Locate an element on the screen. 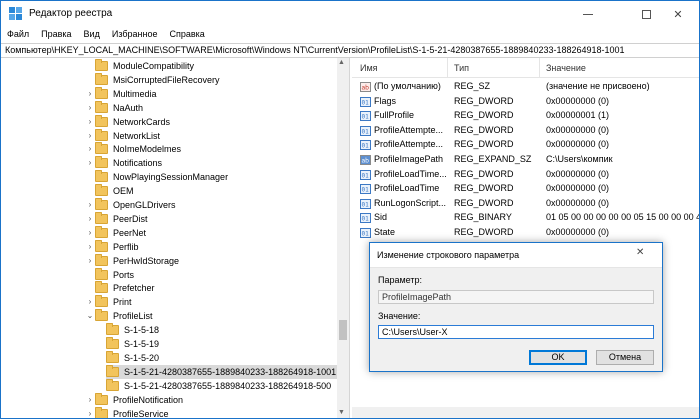 This screenshot has width=700, height=419. tree-item: OEM is located at coordinates (114, 191).